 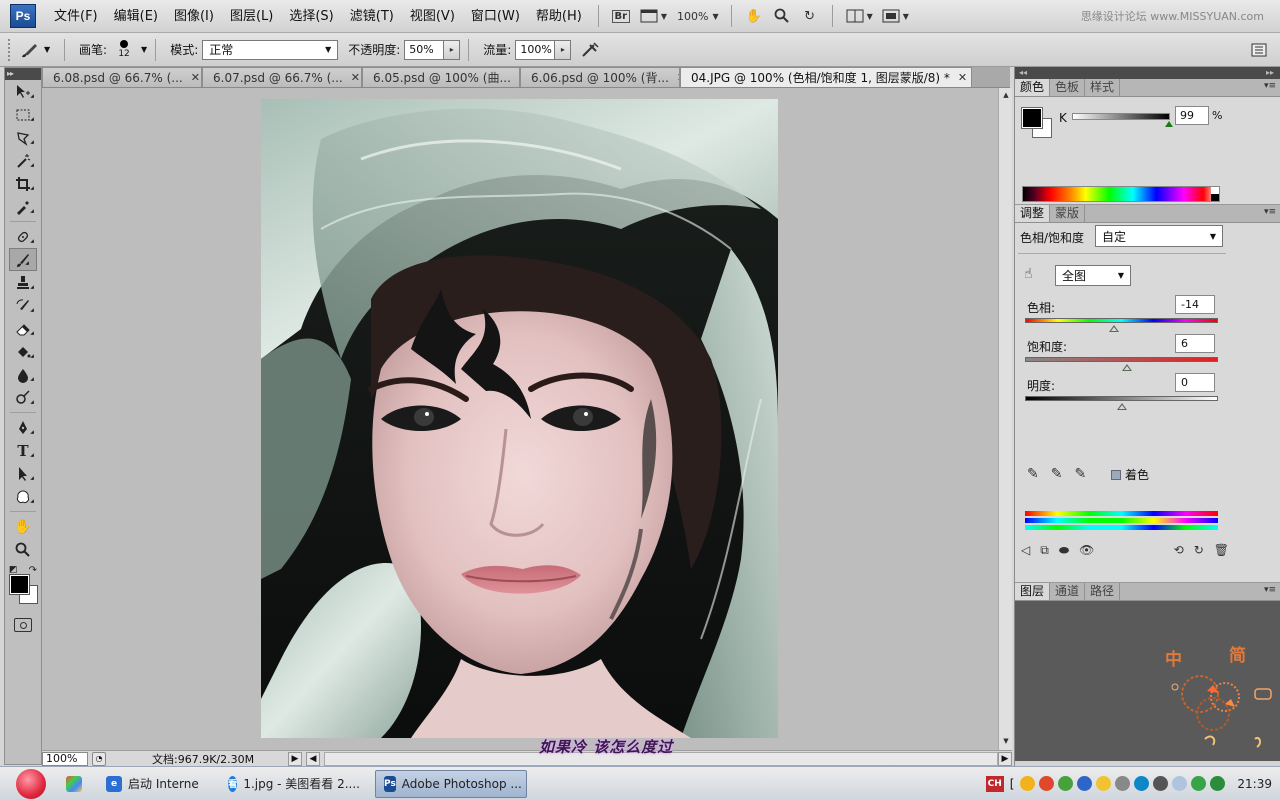 I want to click on layers-panel-body: 中 简, so click(x=1147, y=681).